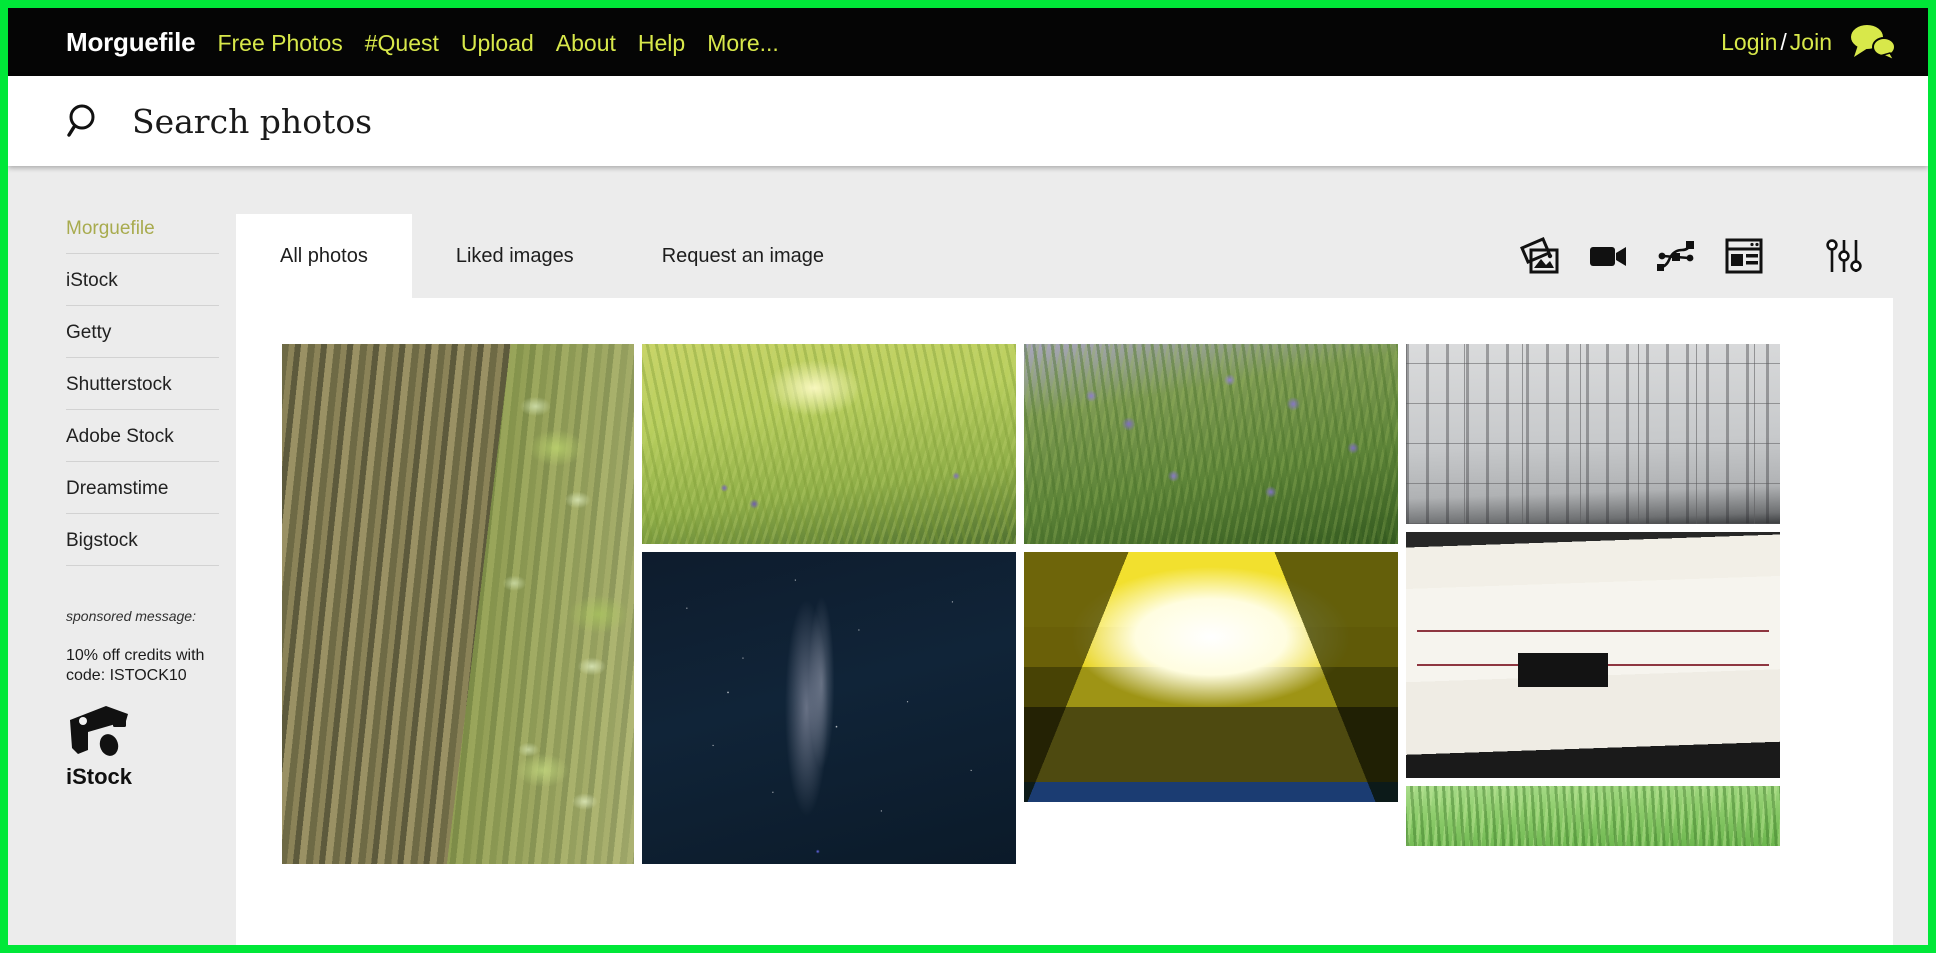  Describe the element at coordinates (99, 776) in the screenshot. I see `sponsor-brand-name: iStock` at that location.